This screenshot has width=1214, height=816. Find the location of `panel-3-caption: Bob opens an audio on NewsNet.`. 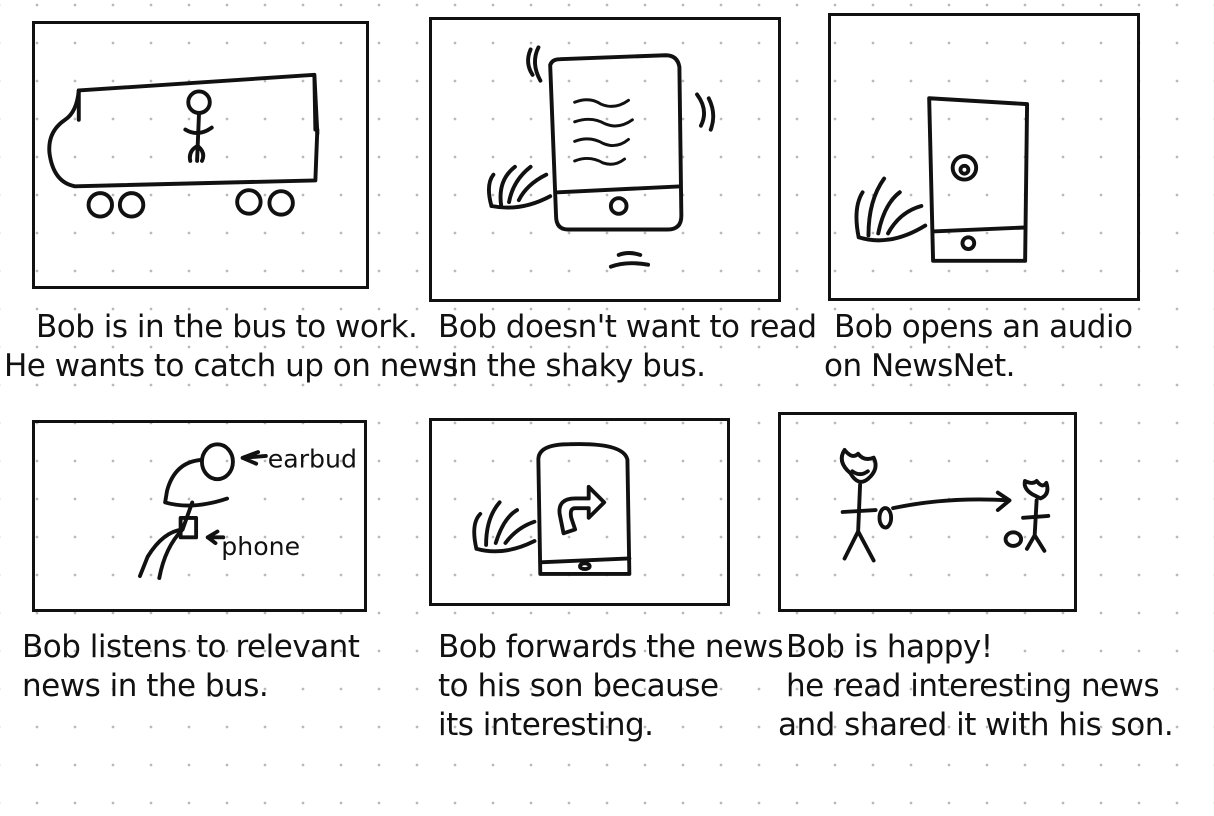

panel-3-caption: Bob opens an audio on NewsNet. is located at coordinates (978, 347).